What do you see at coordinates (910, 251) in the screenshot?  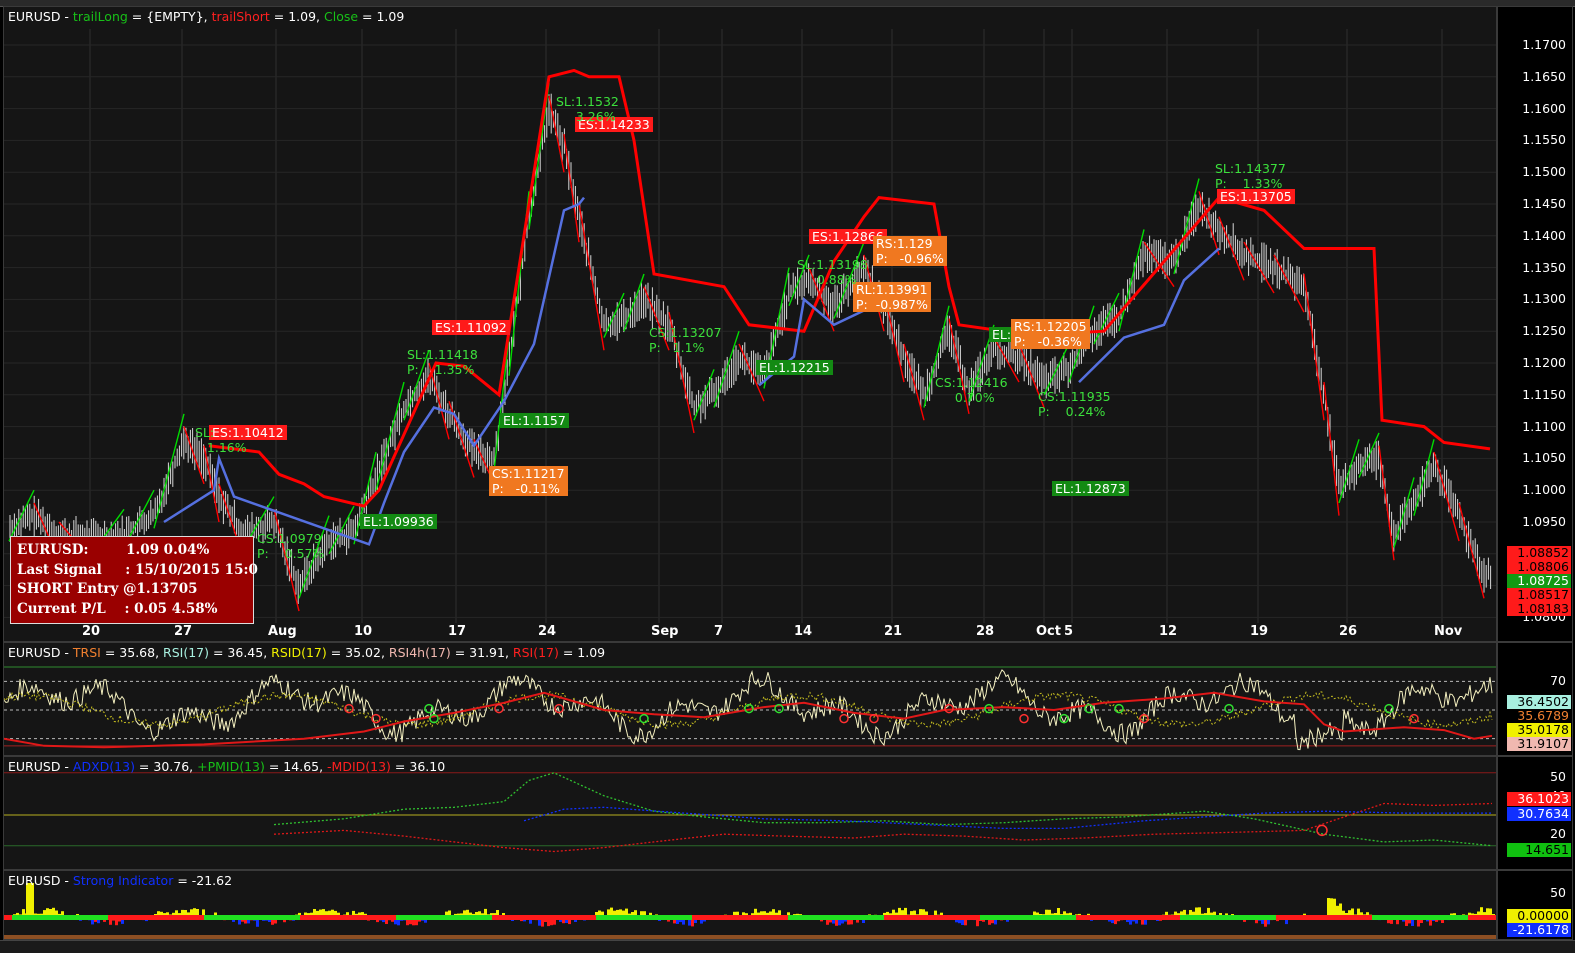 I see `signal-annotation: RS:1.129 P: -0.96%` at bounding box center [910, 251].